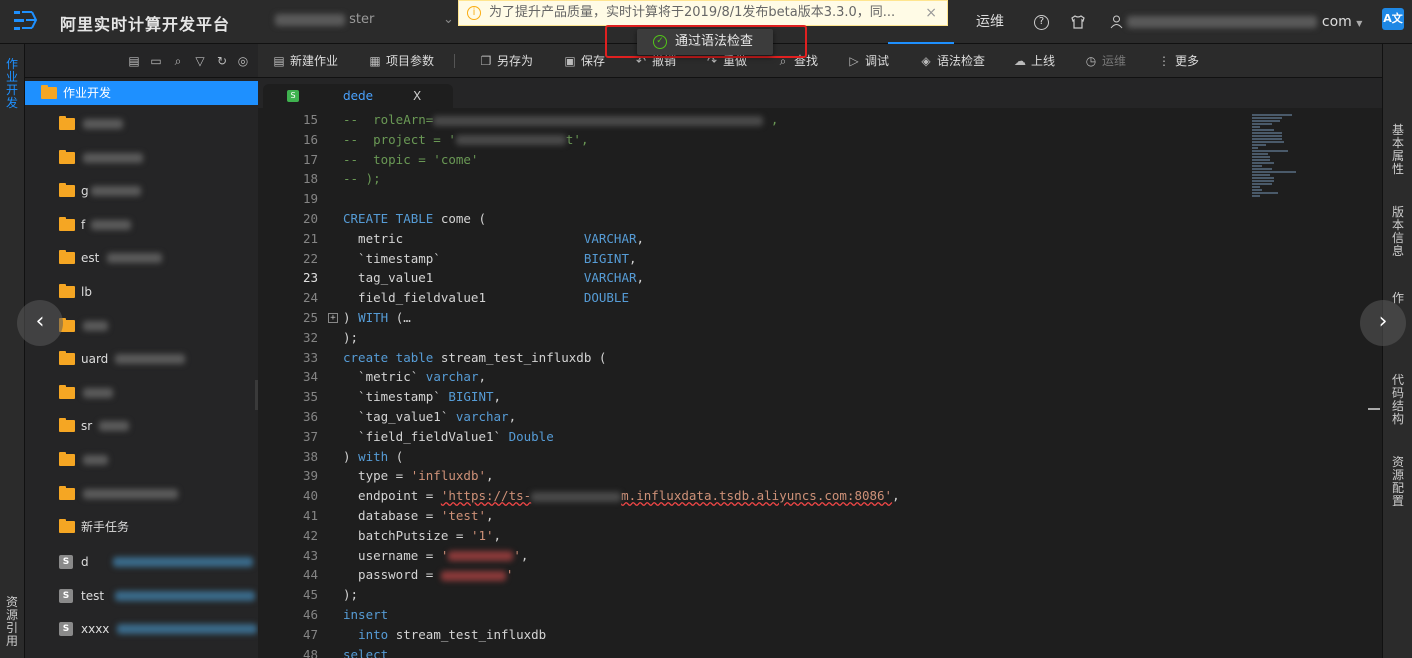  What do you see at coordinates (310, 634) in the screenshot?
I see `line-number: 47` at bounding box center [310, 634].